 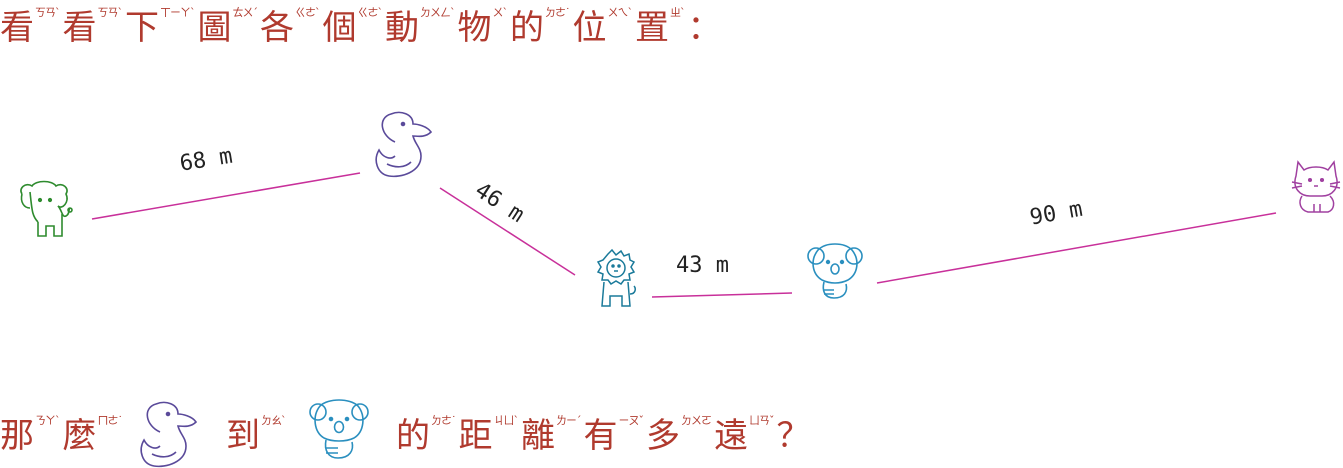 What do you see at coordinates (443, 420) in the screenshot?
I see `question-zhuyin: ㄉㄜ˙` at bounding box center [443, 420].